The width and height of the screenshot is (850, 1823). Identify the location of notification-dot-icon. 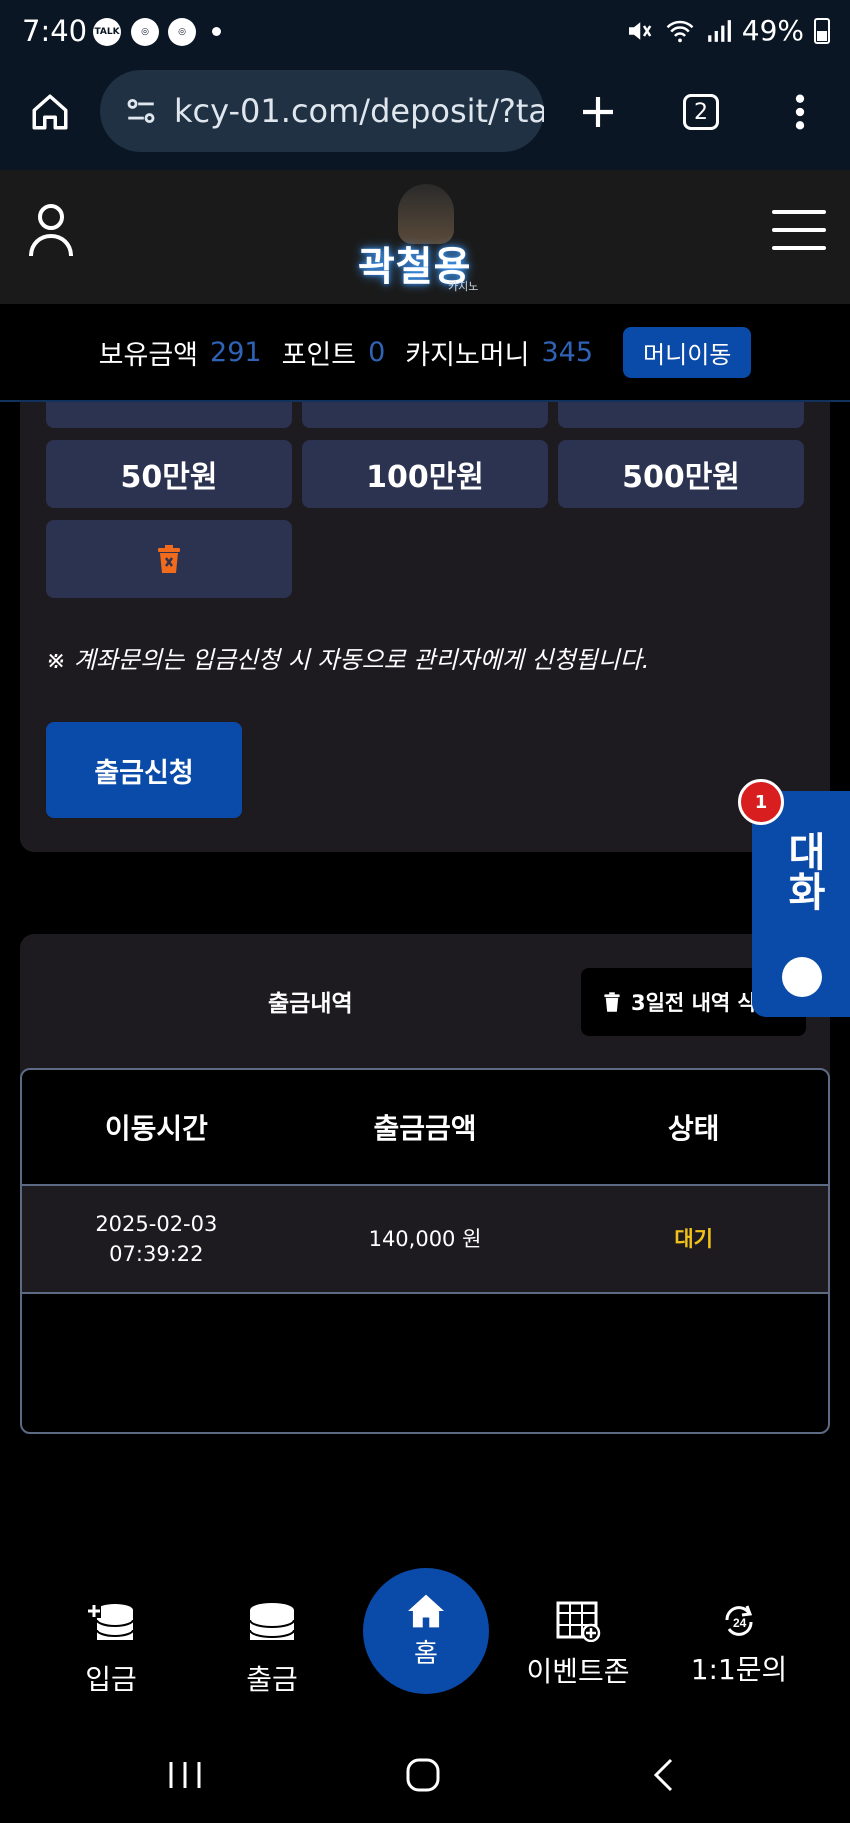
(216, 31).